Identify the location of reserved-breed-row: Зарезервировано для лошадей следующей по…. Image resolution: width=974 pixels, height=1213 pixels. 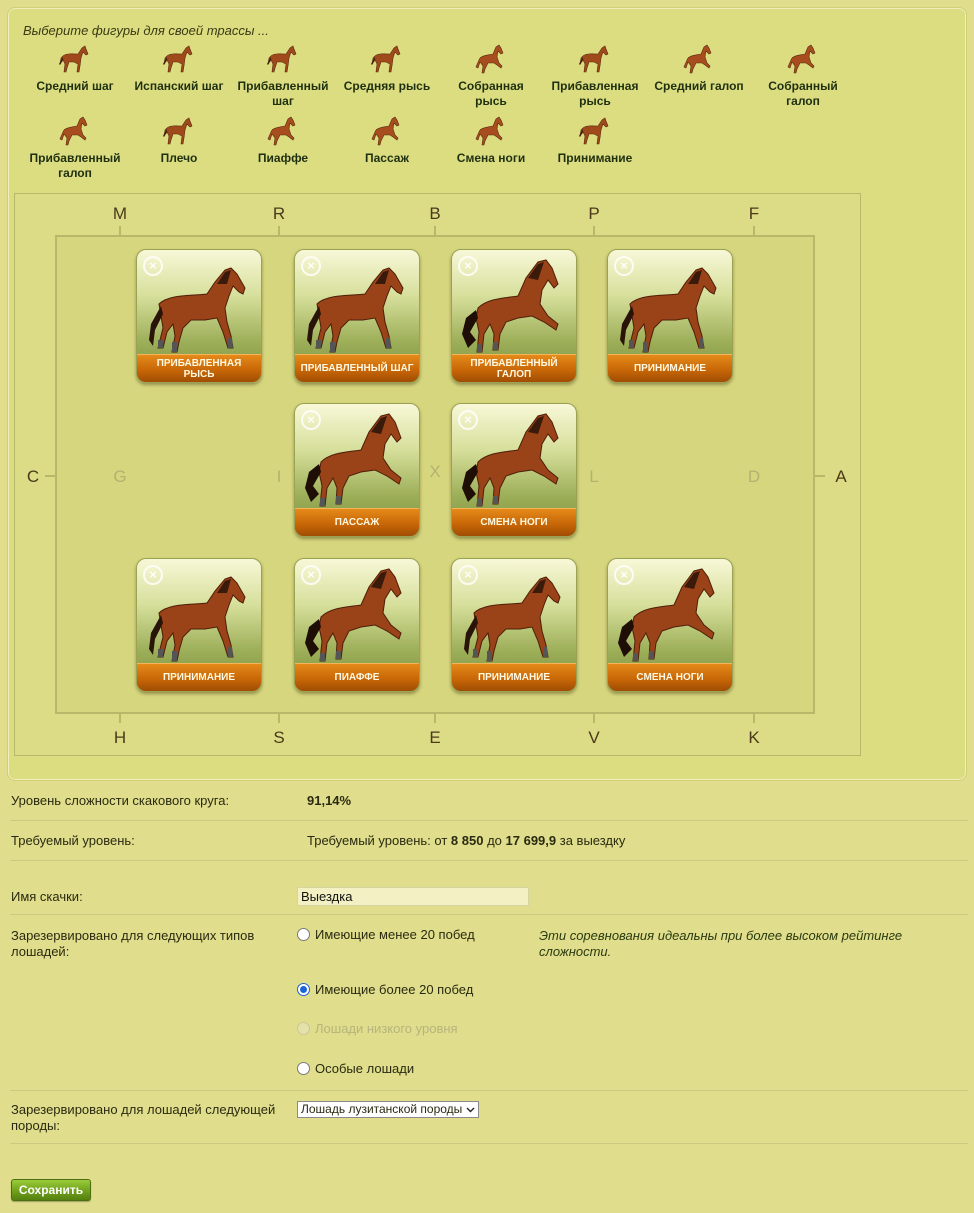
(489, 1117).